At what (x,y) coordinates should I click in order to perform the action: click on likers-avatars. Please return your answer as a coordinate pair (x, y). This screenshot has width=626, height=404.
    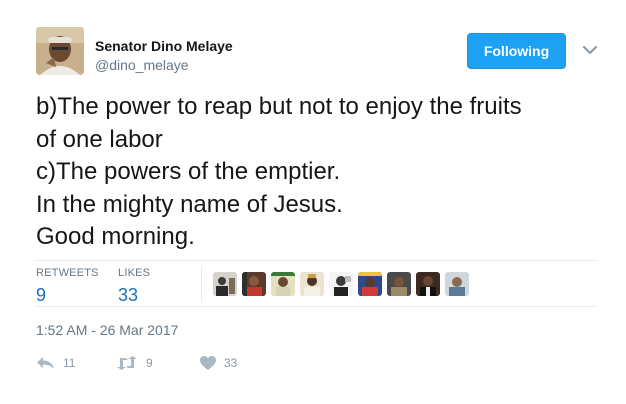
    Looking at the image, I should click on (343, 284).